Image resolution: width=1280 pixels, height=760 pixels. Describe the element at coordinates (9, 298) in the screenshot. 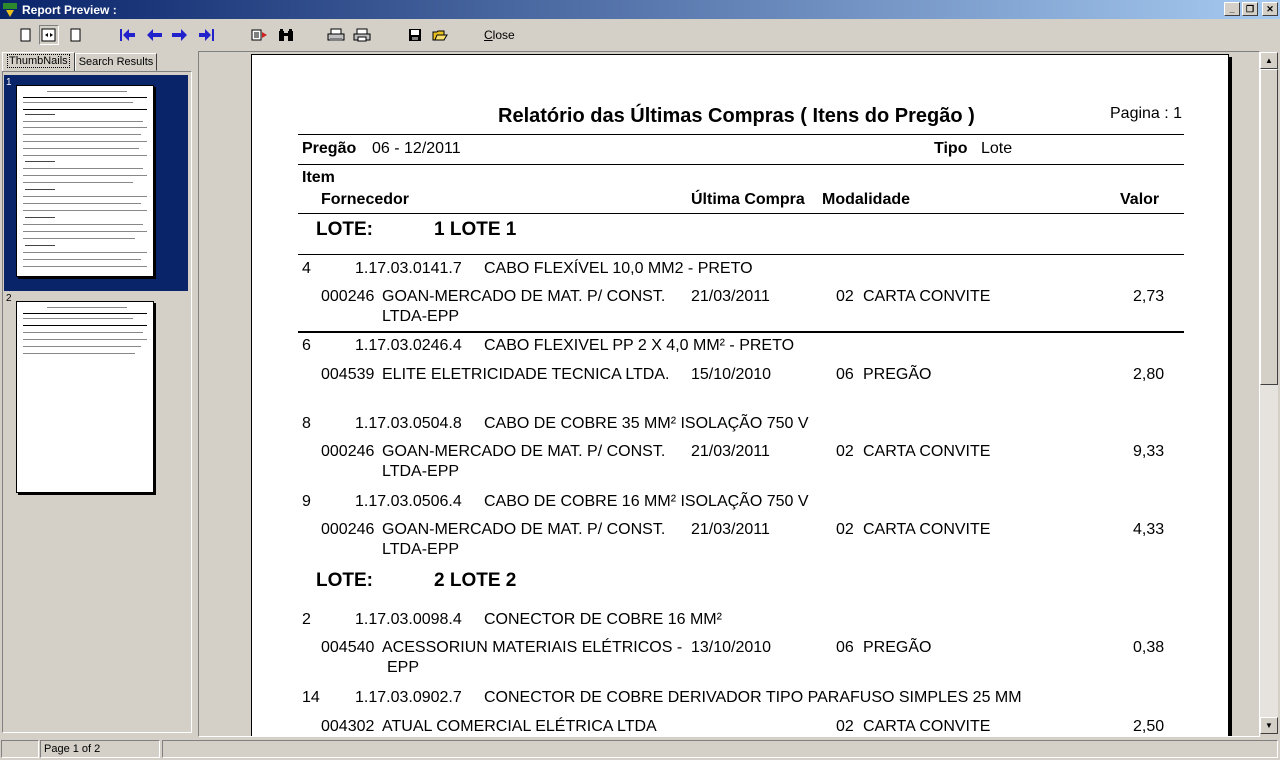

I see `thumbnail-number-2: 2` at that location.